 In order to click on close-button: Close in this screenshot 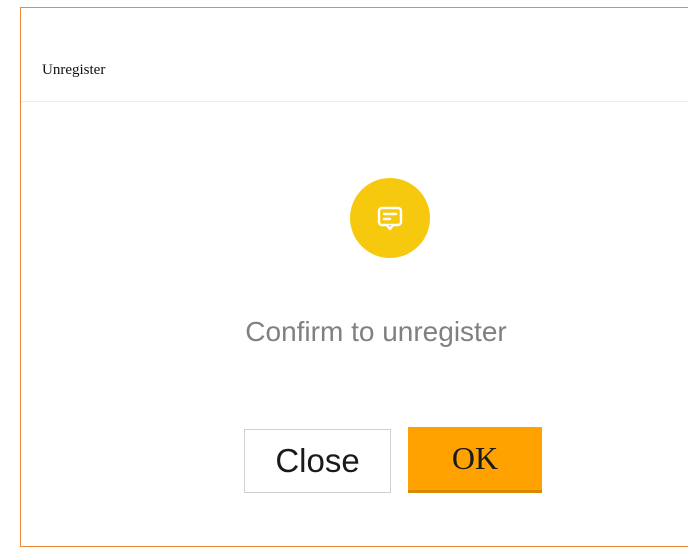, I will do `click(317, 461)`.